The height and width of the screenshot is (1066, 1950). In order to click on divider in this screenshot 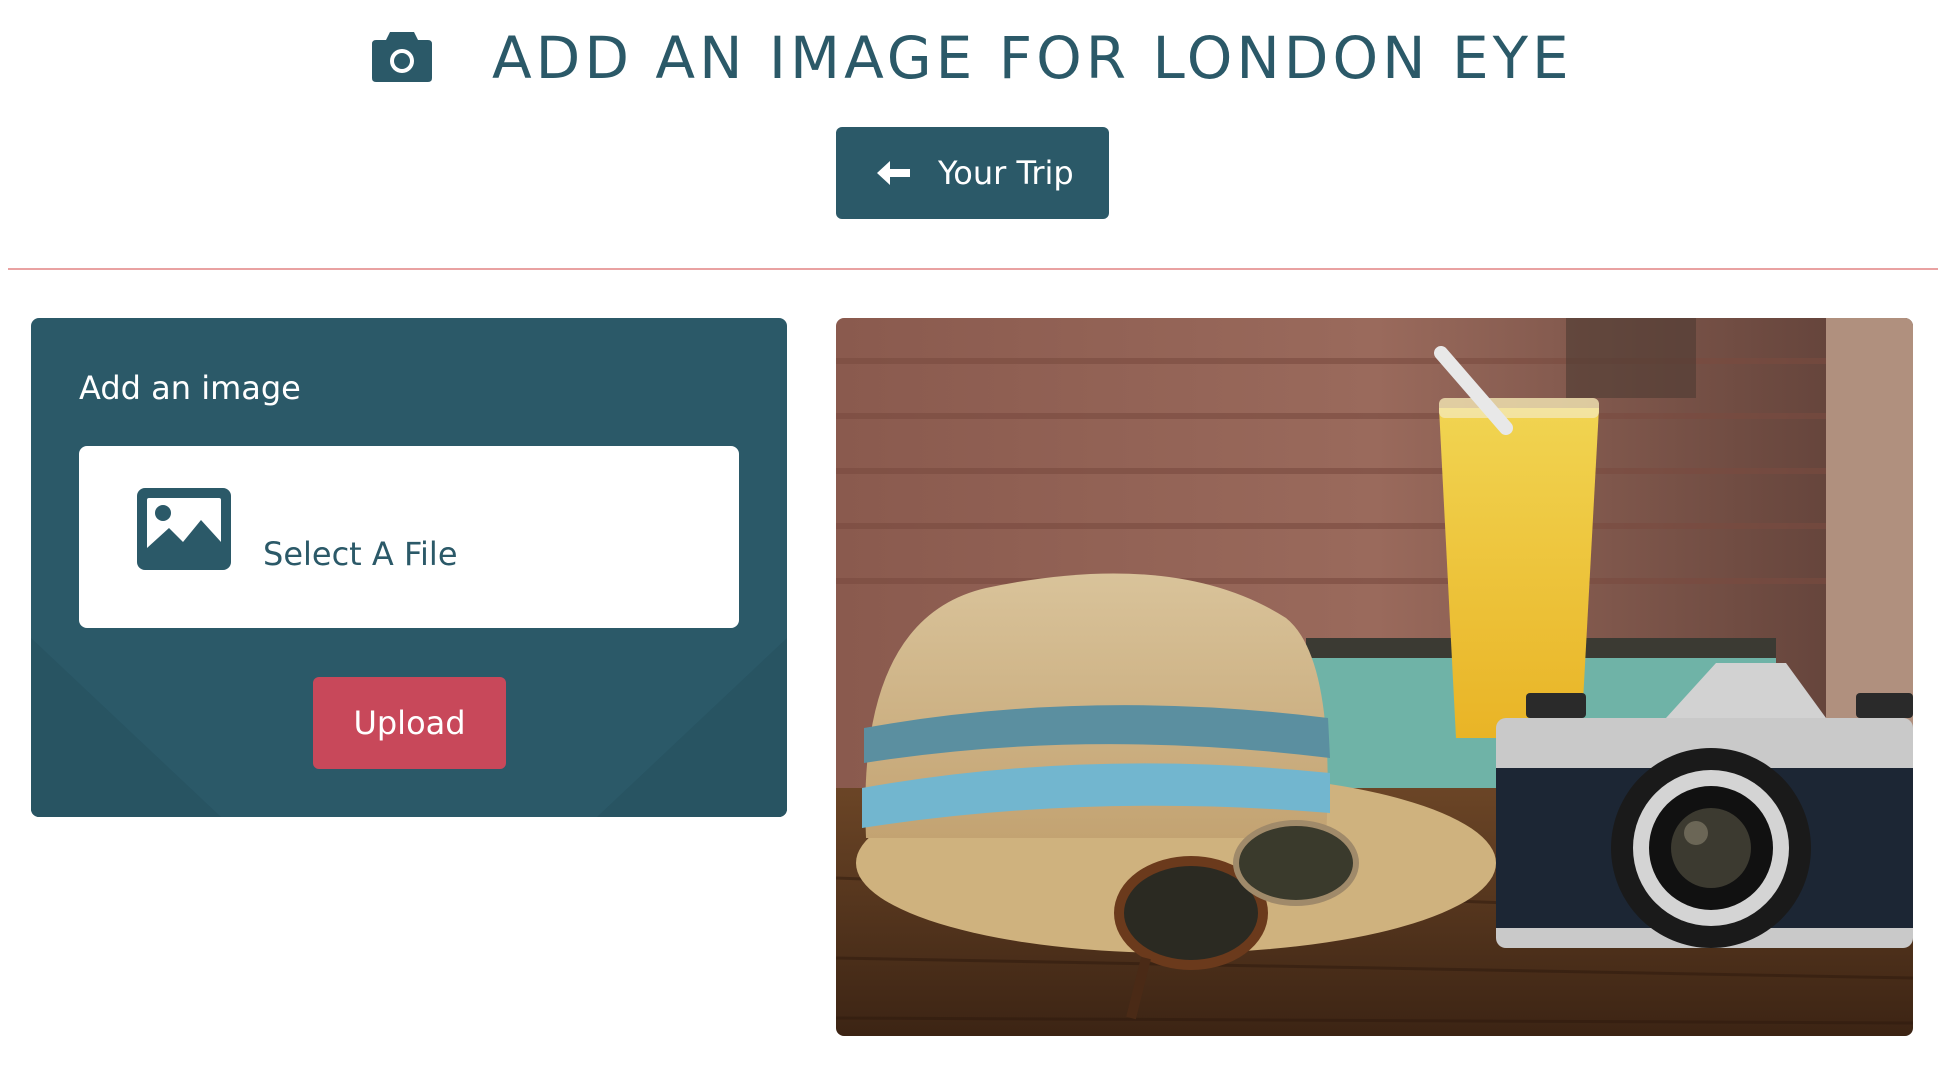, I will do `click(973, 269)`.